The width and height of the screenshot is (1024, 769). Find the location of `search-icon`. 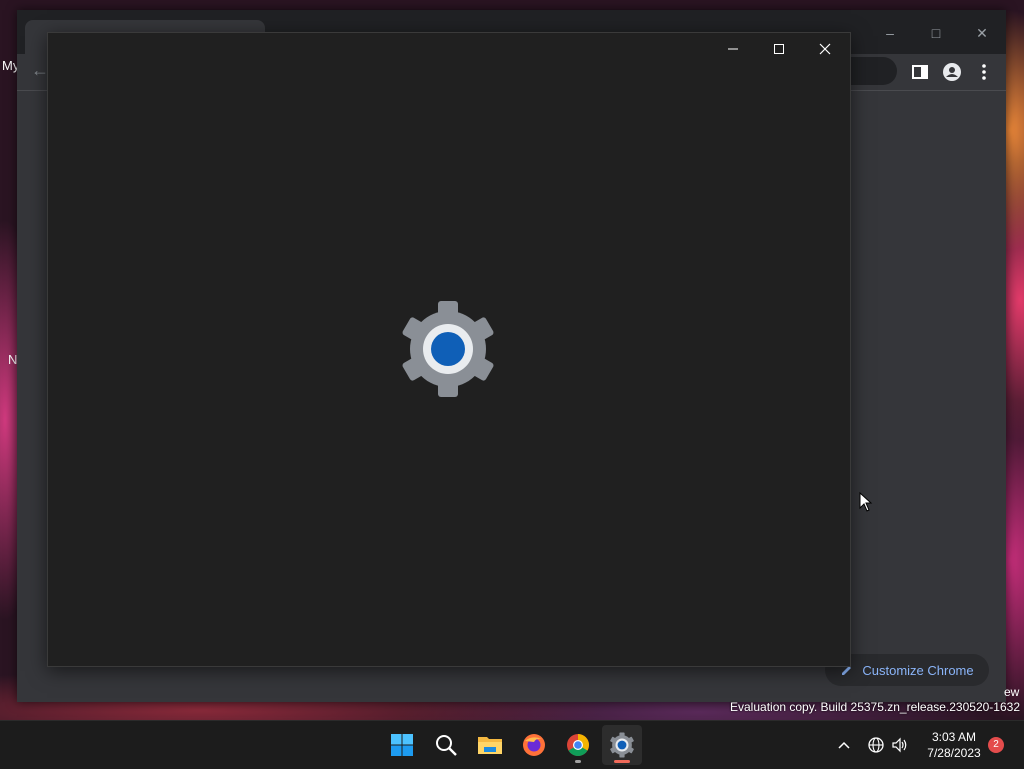

search-icon is located at coordinates (446, 745).